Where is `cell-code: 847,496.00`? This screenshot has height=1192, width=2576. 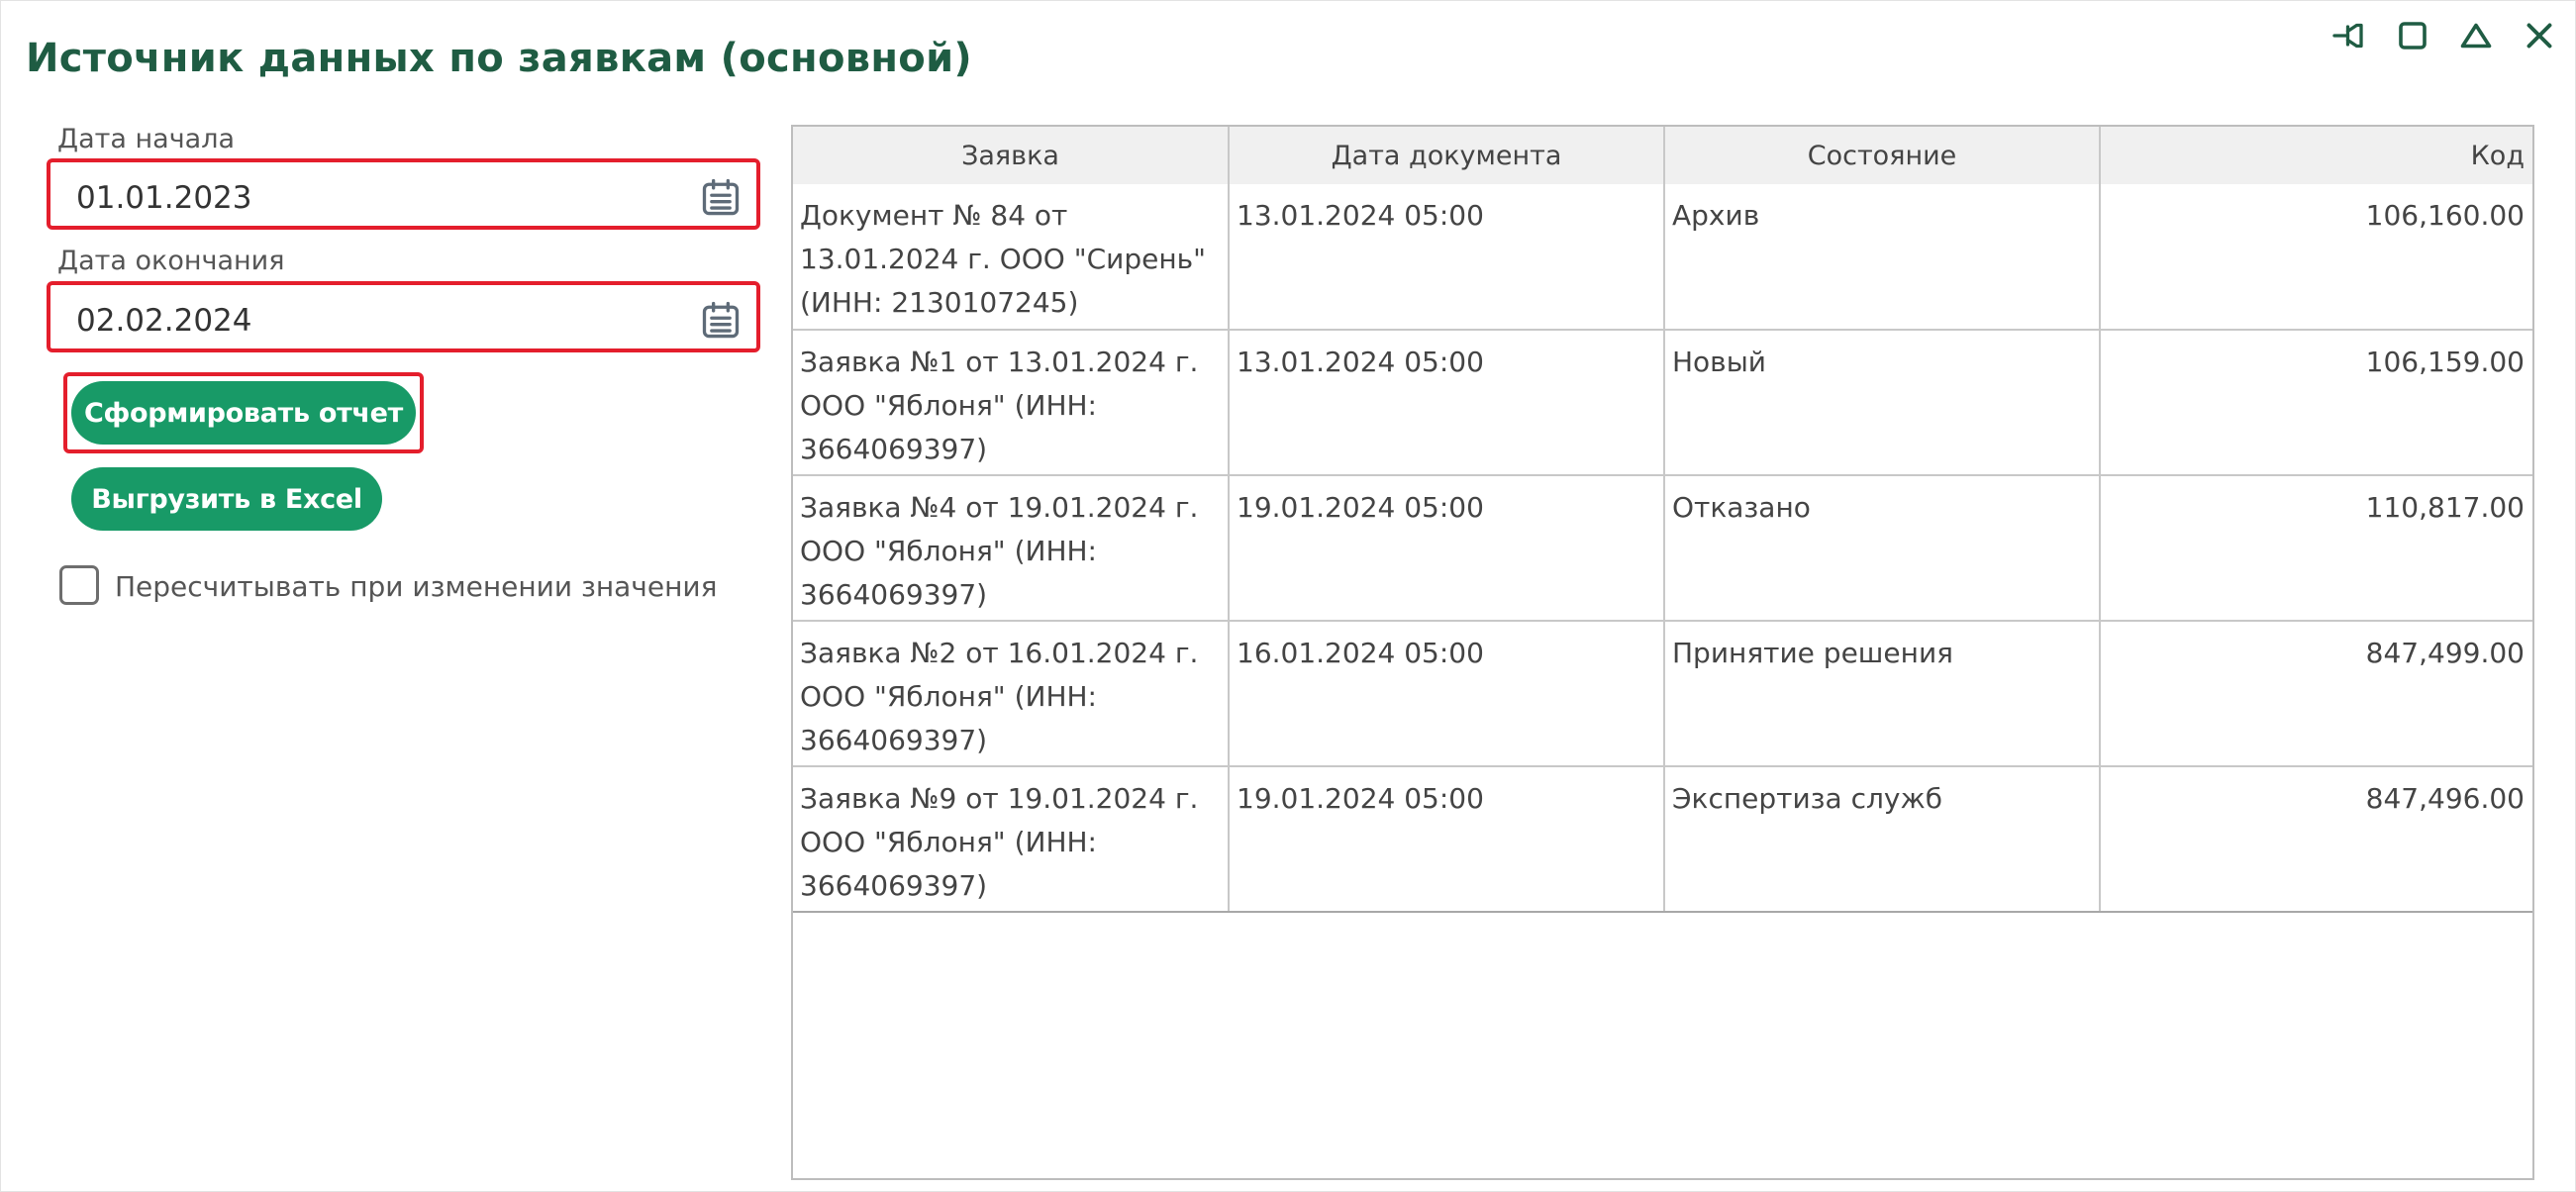
cell-code: 847,496.00 is located at coordinates (2316, 839).